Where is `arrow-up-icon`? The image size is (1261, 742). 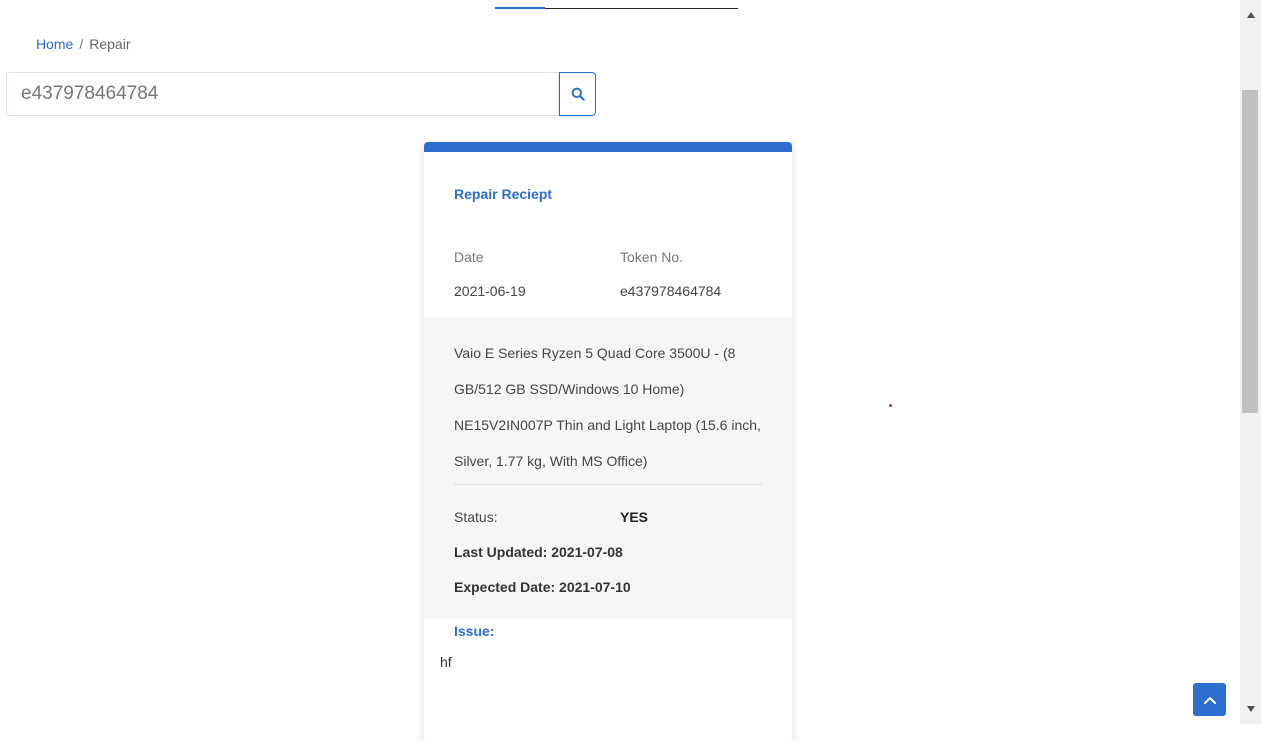 arrow-up-icon is located at coordinates (1250, 15).